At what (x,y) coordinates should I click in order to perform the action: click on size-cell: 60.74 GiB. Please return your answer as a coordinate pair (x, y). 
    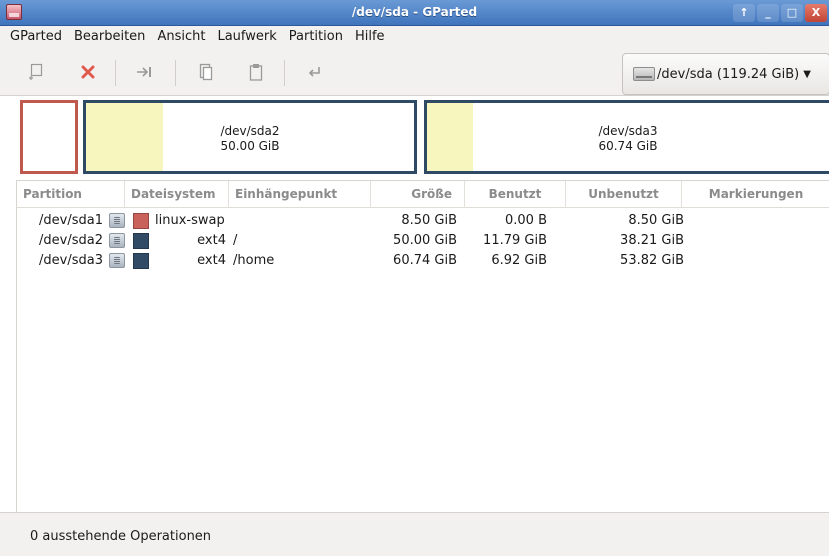
    Looking at the image, I should click on (425, 260).